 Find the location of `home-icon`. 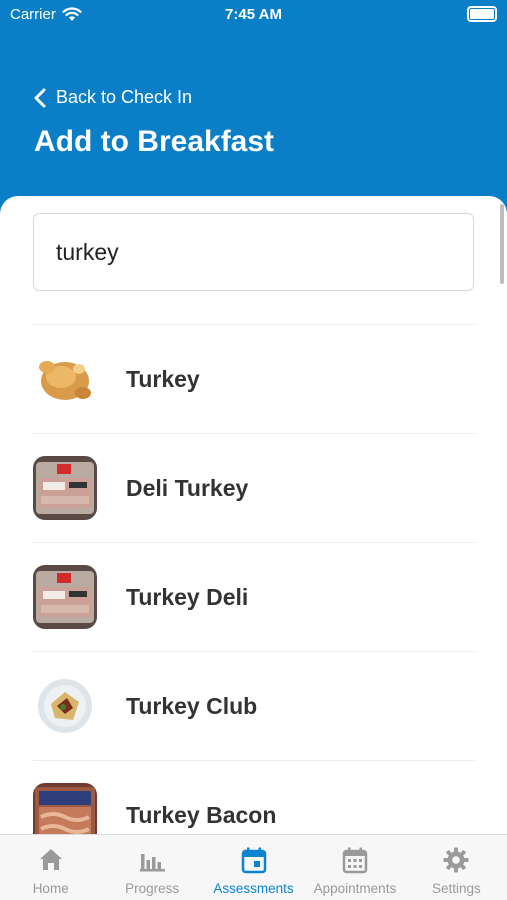

home-icon is located at coordinates (51, 860).